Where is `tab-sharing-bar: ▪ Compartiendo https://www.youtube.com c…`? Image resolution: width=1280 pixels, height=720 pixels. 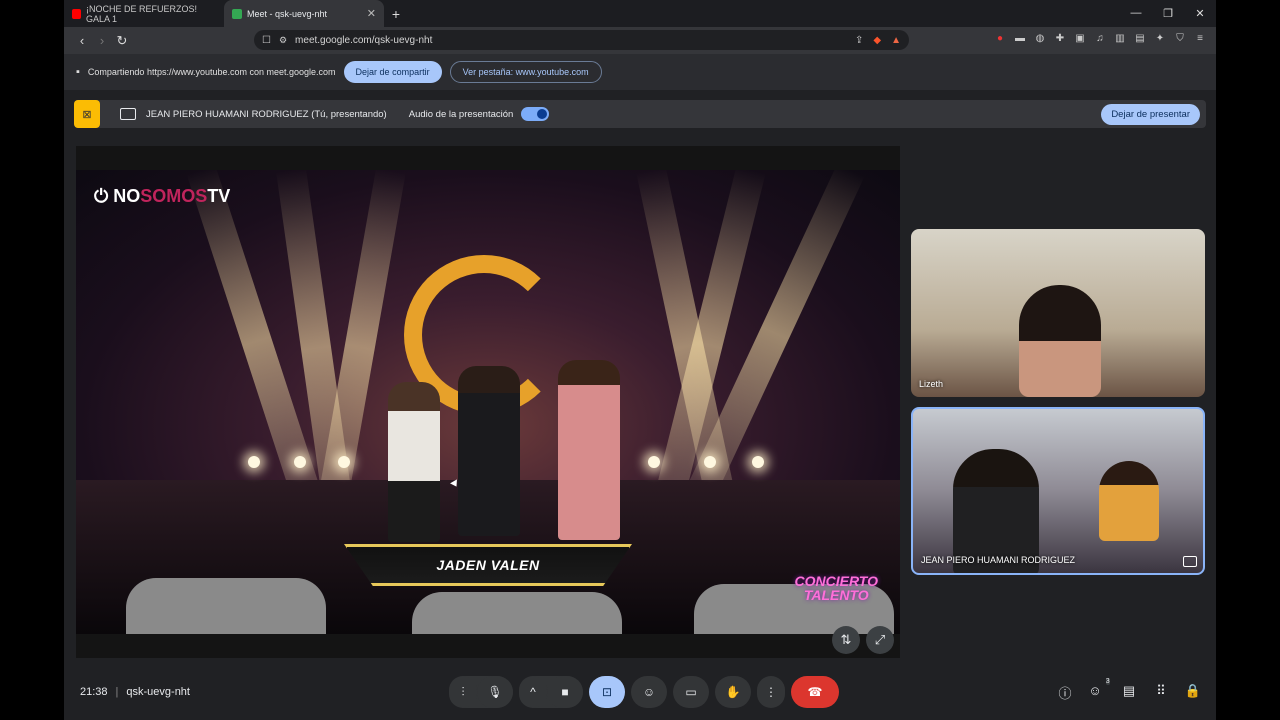
tab-sharing-bar: ▪ Compartiendo https://www.youtube.com c… is located at coordinates (640, 72).